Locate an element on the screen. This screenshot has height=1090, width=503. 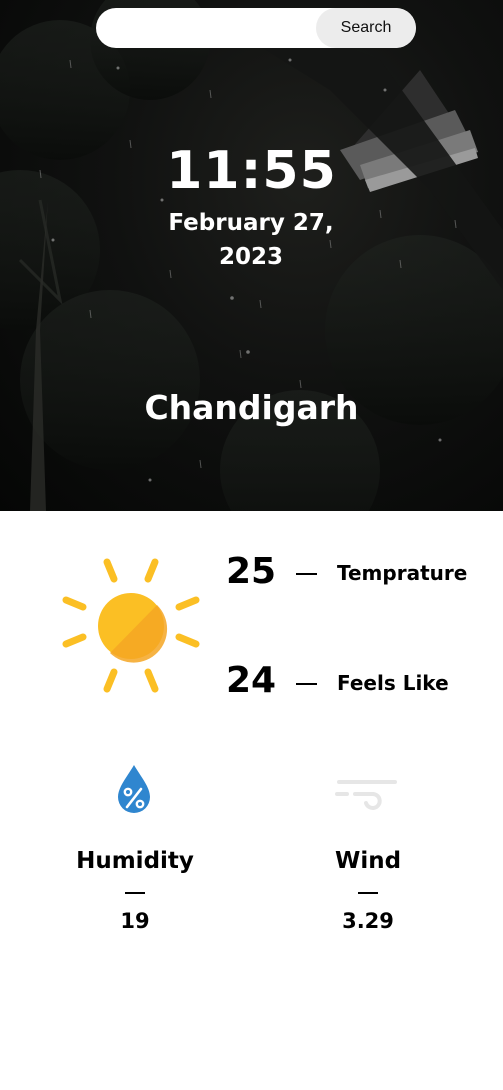
feels-like-label: Feels Like is located at coordinates (393, 683).